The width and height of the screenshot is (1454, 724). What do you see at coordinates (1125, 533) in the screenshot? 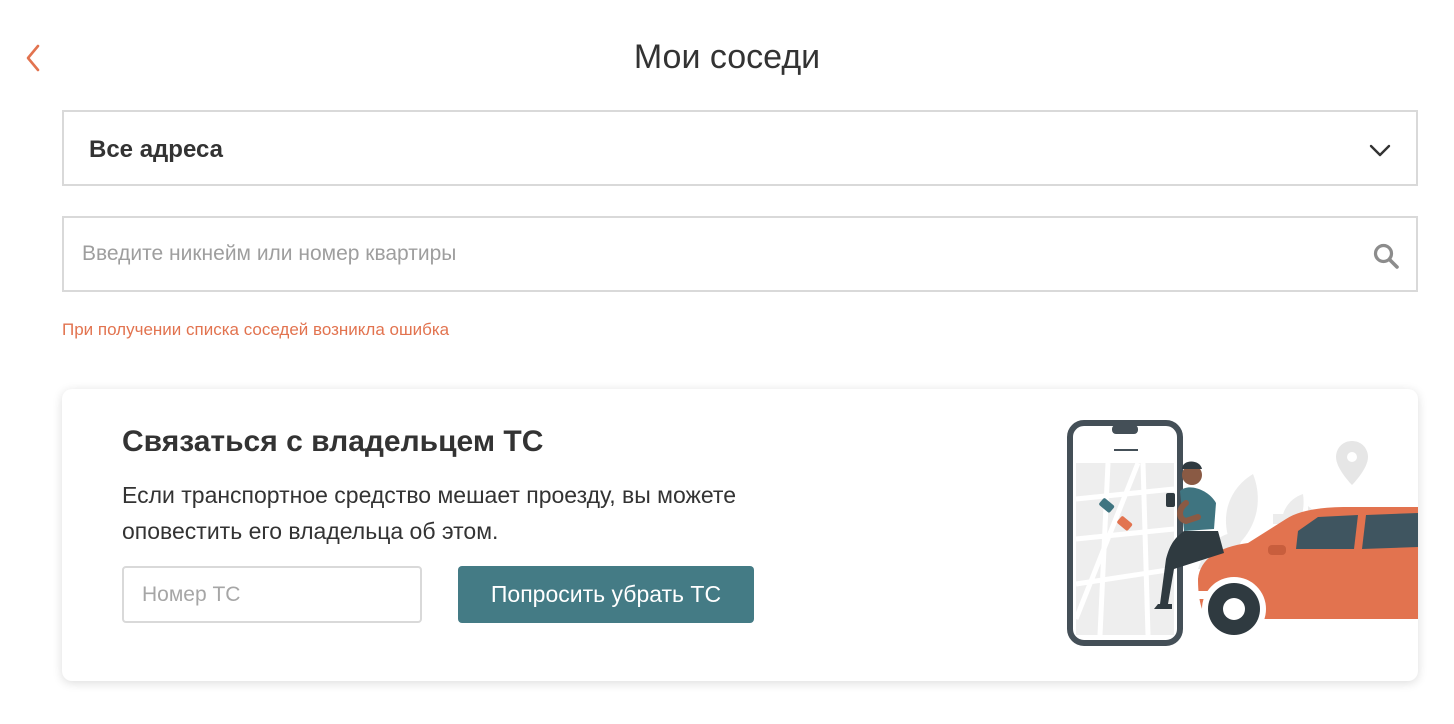
I see `phone-illustration` at bounding box center [1125, 533].